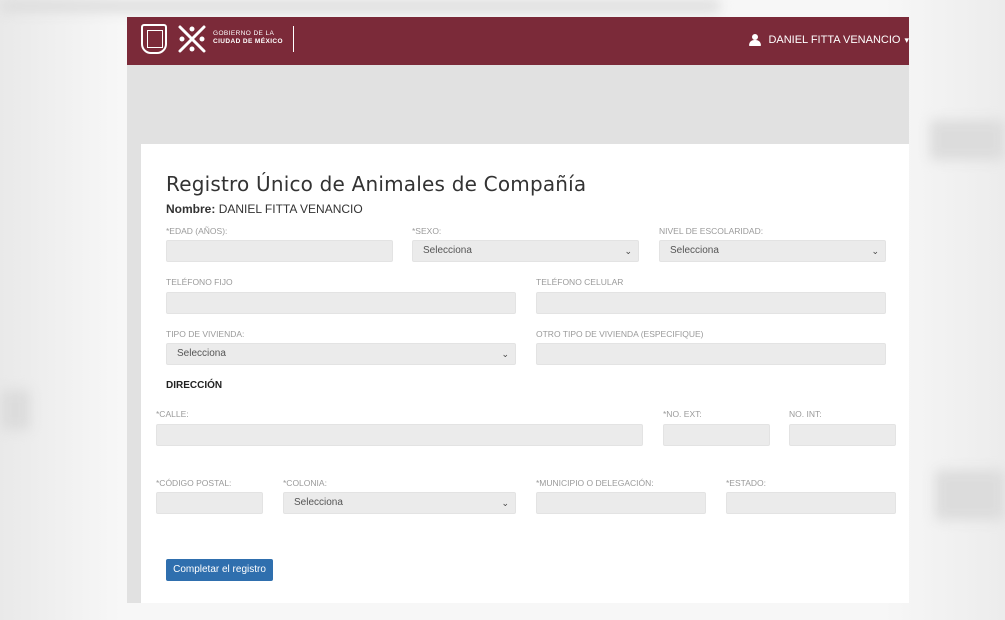 Image resolution: width=1005 pixels, height=620 pixels. Describe the element at coordinates (399, 503) in the screenshot. I see `neighborhood-select: Selecciona ⌄` at that location.